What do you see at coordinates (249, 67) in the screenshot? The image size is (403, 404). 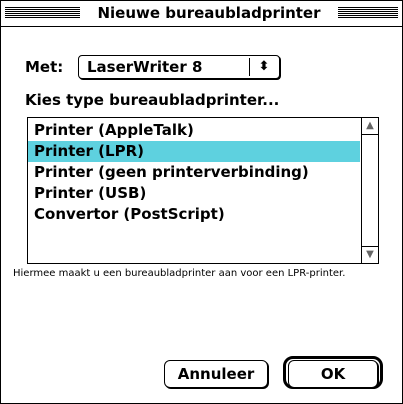 I see `popup-divider` at bounding box center [249, 67].